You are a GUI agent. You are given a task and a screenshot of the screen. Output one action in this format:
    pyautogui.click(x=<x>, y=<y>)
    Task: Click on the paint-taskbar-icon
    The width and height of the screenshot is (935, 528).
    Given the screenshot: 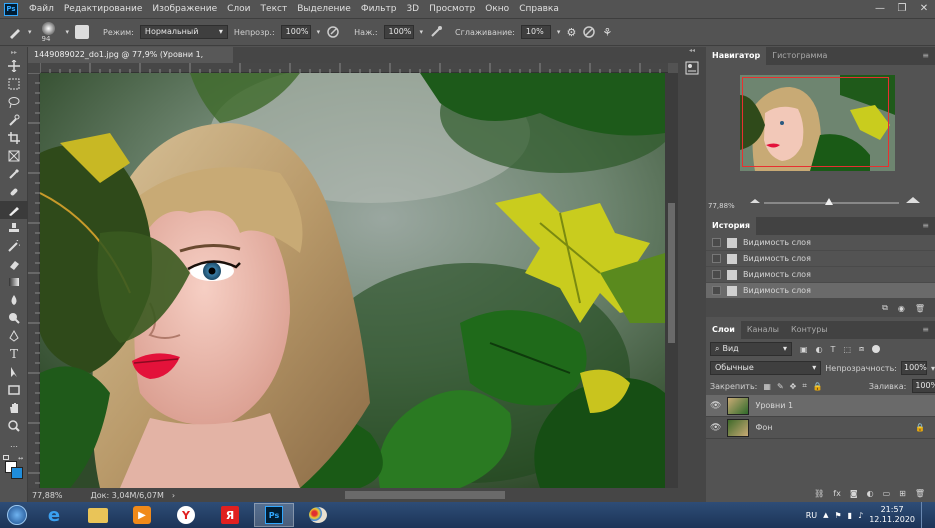 What is the action you would take?
    pyautogui.click(x=318, y=515)
    